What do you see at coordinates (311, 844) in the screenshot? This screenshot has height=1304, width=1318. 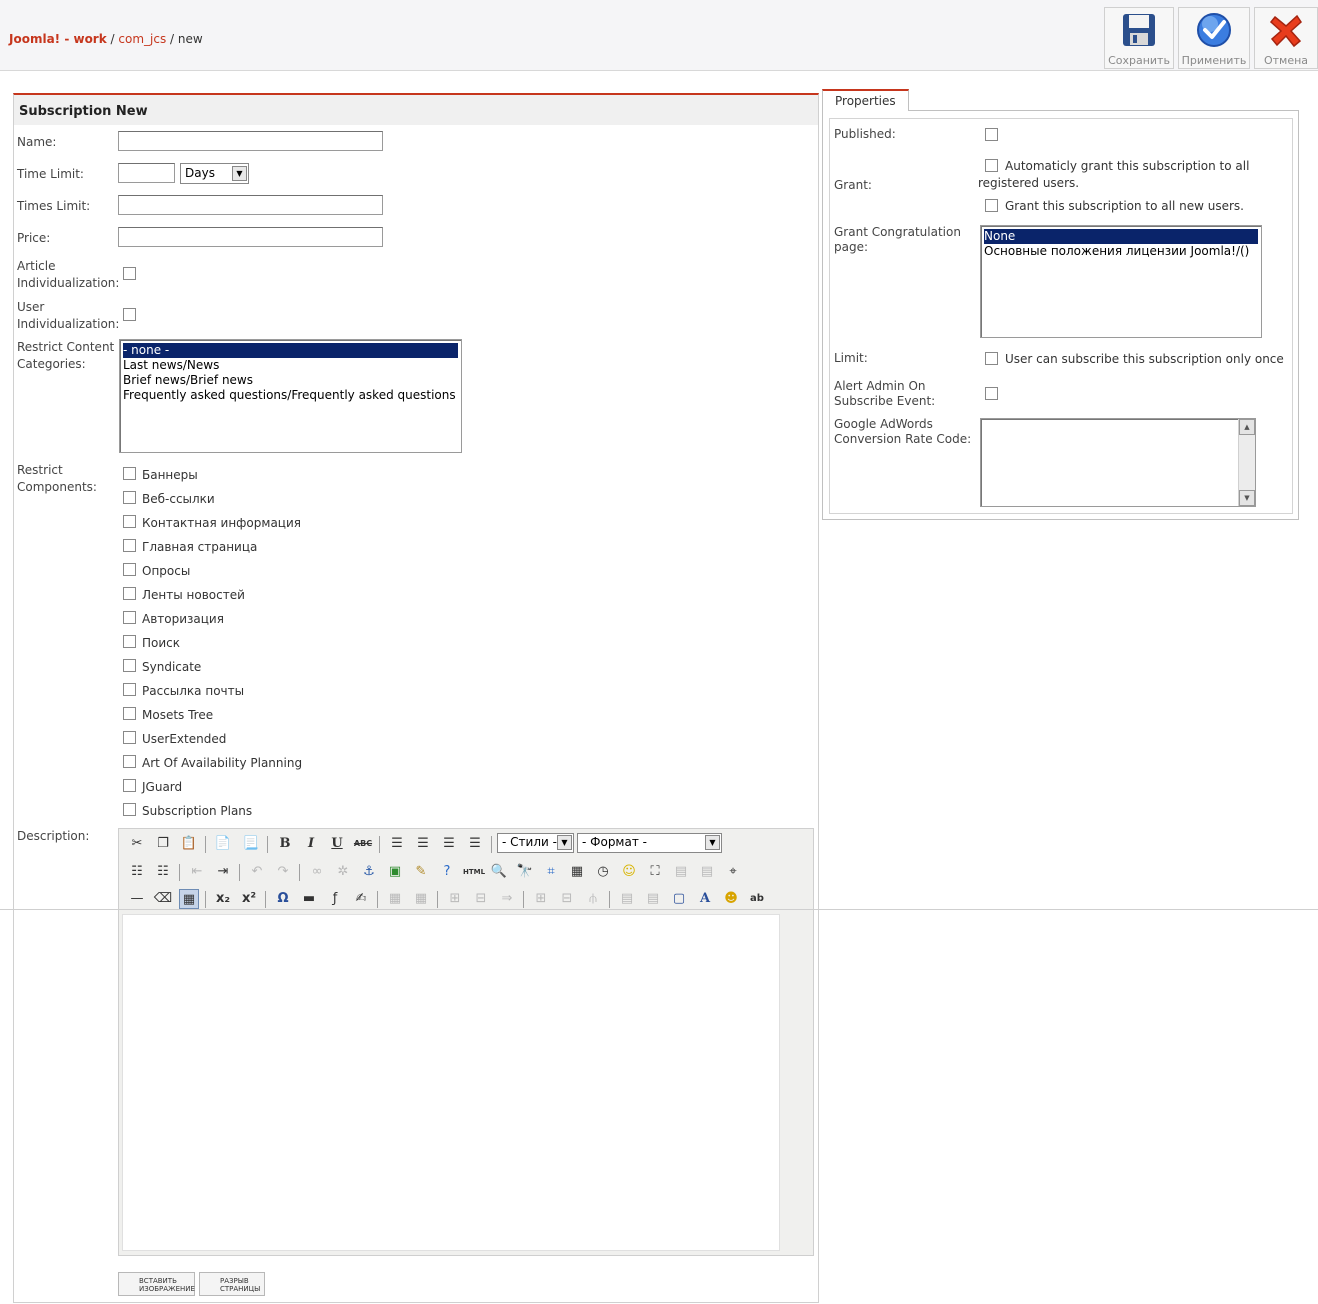 I see `italic-icon: I` at bounding box center [311, 844].